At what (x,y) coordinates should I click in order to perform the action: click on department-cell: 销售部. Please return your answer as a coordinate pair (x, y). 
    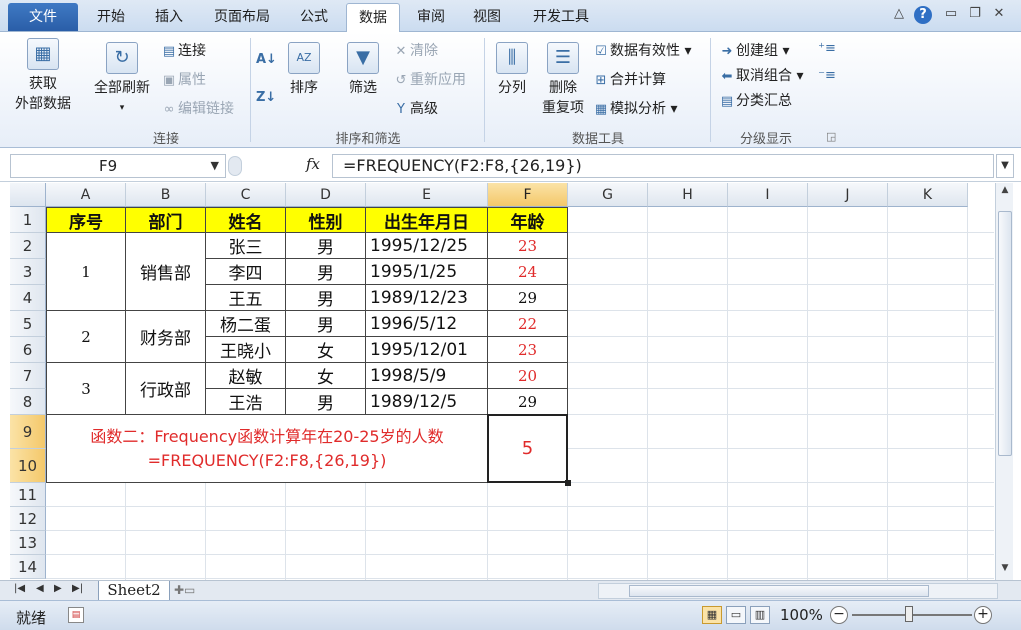
    Looking at the image, I should click on (166, 272).